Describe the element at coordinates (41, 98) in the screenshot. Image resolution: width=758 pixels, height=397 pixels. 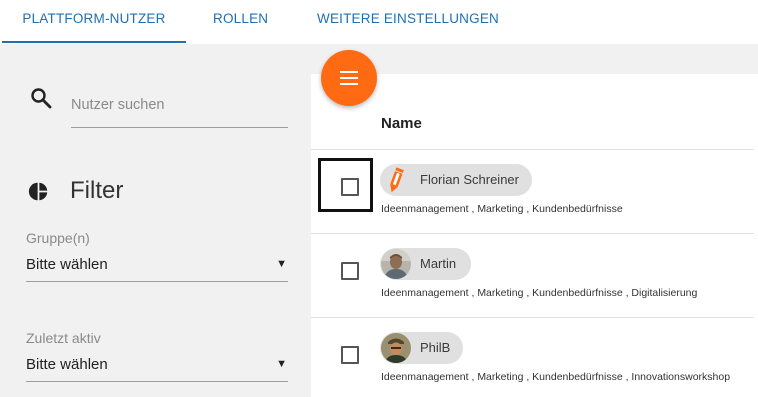
I see `search-icon` at that location.